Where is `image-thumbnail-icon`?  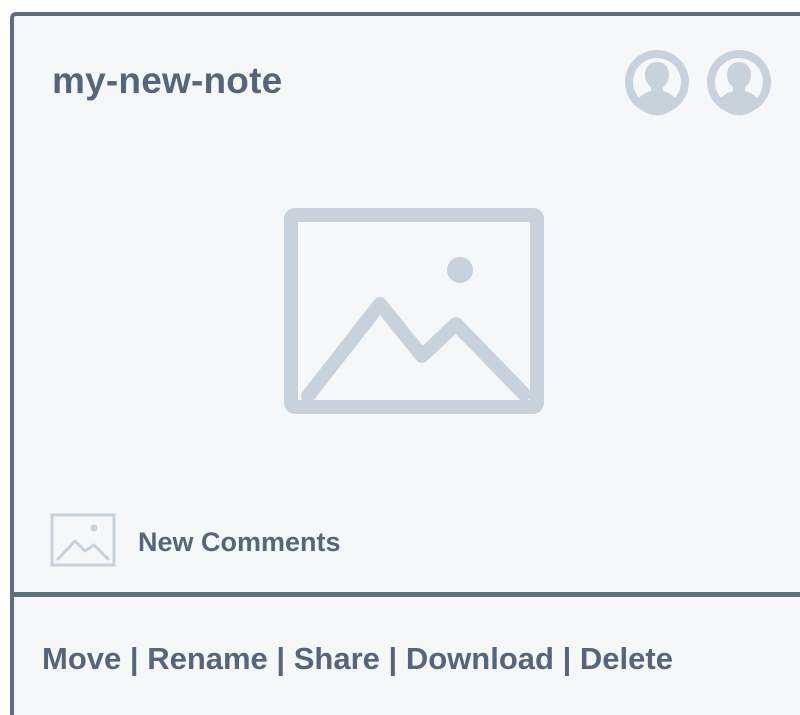 image-thumbnail-icon is located at coordinates (83, 540).